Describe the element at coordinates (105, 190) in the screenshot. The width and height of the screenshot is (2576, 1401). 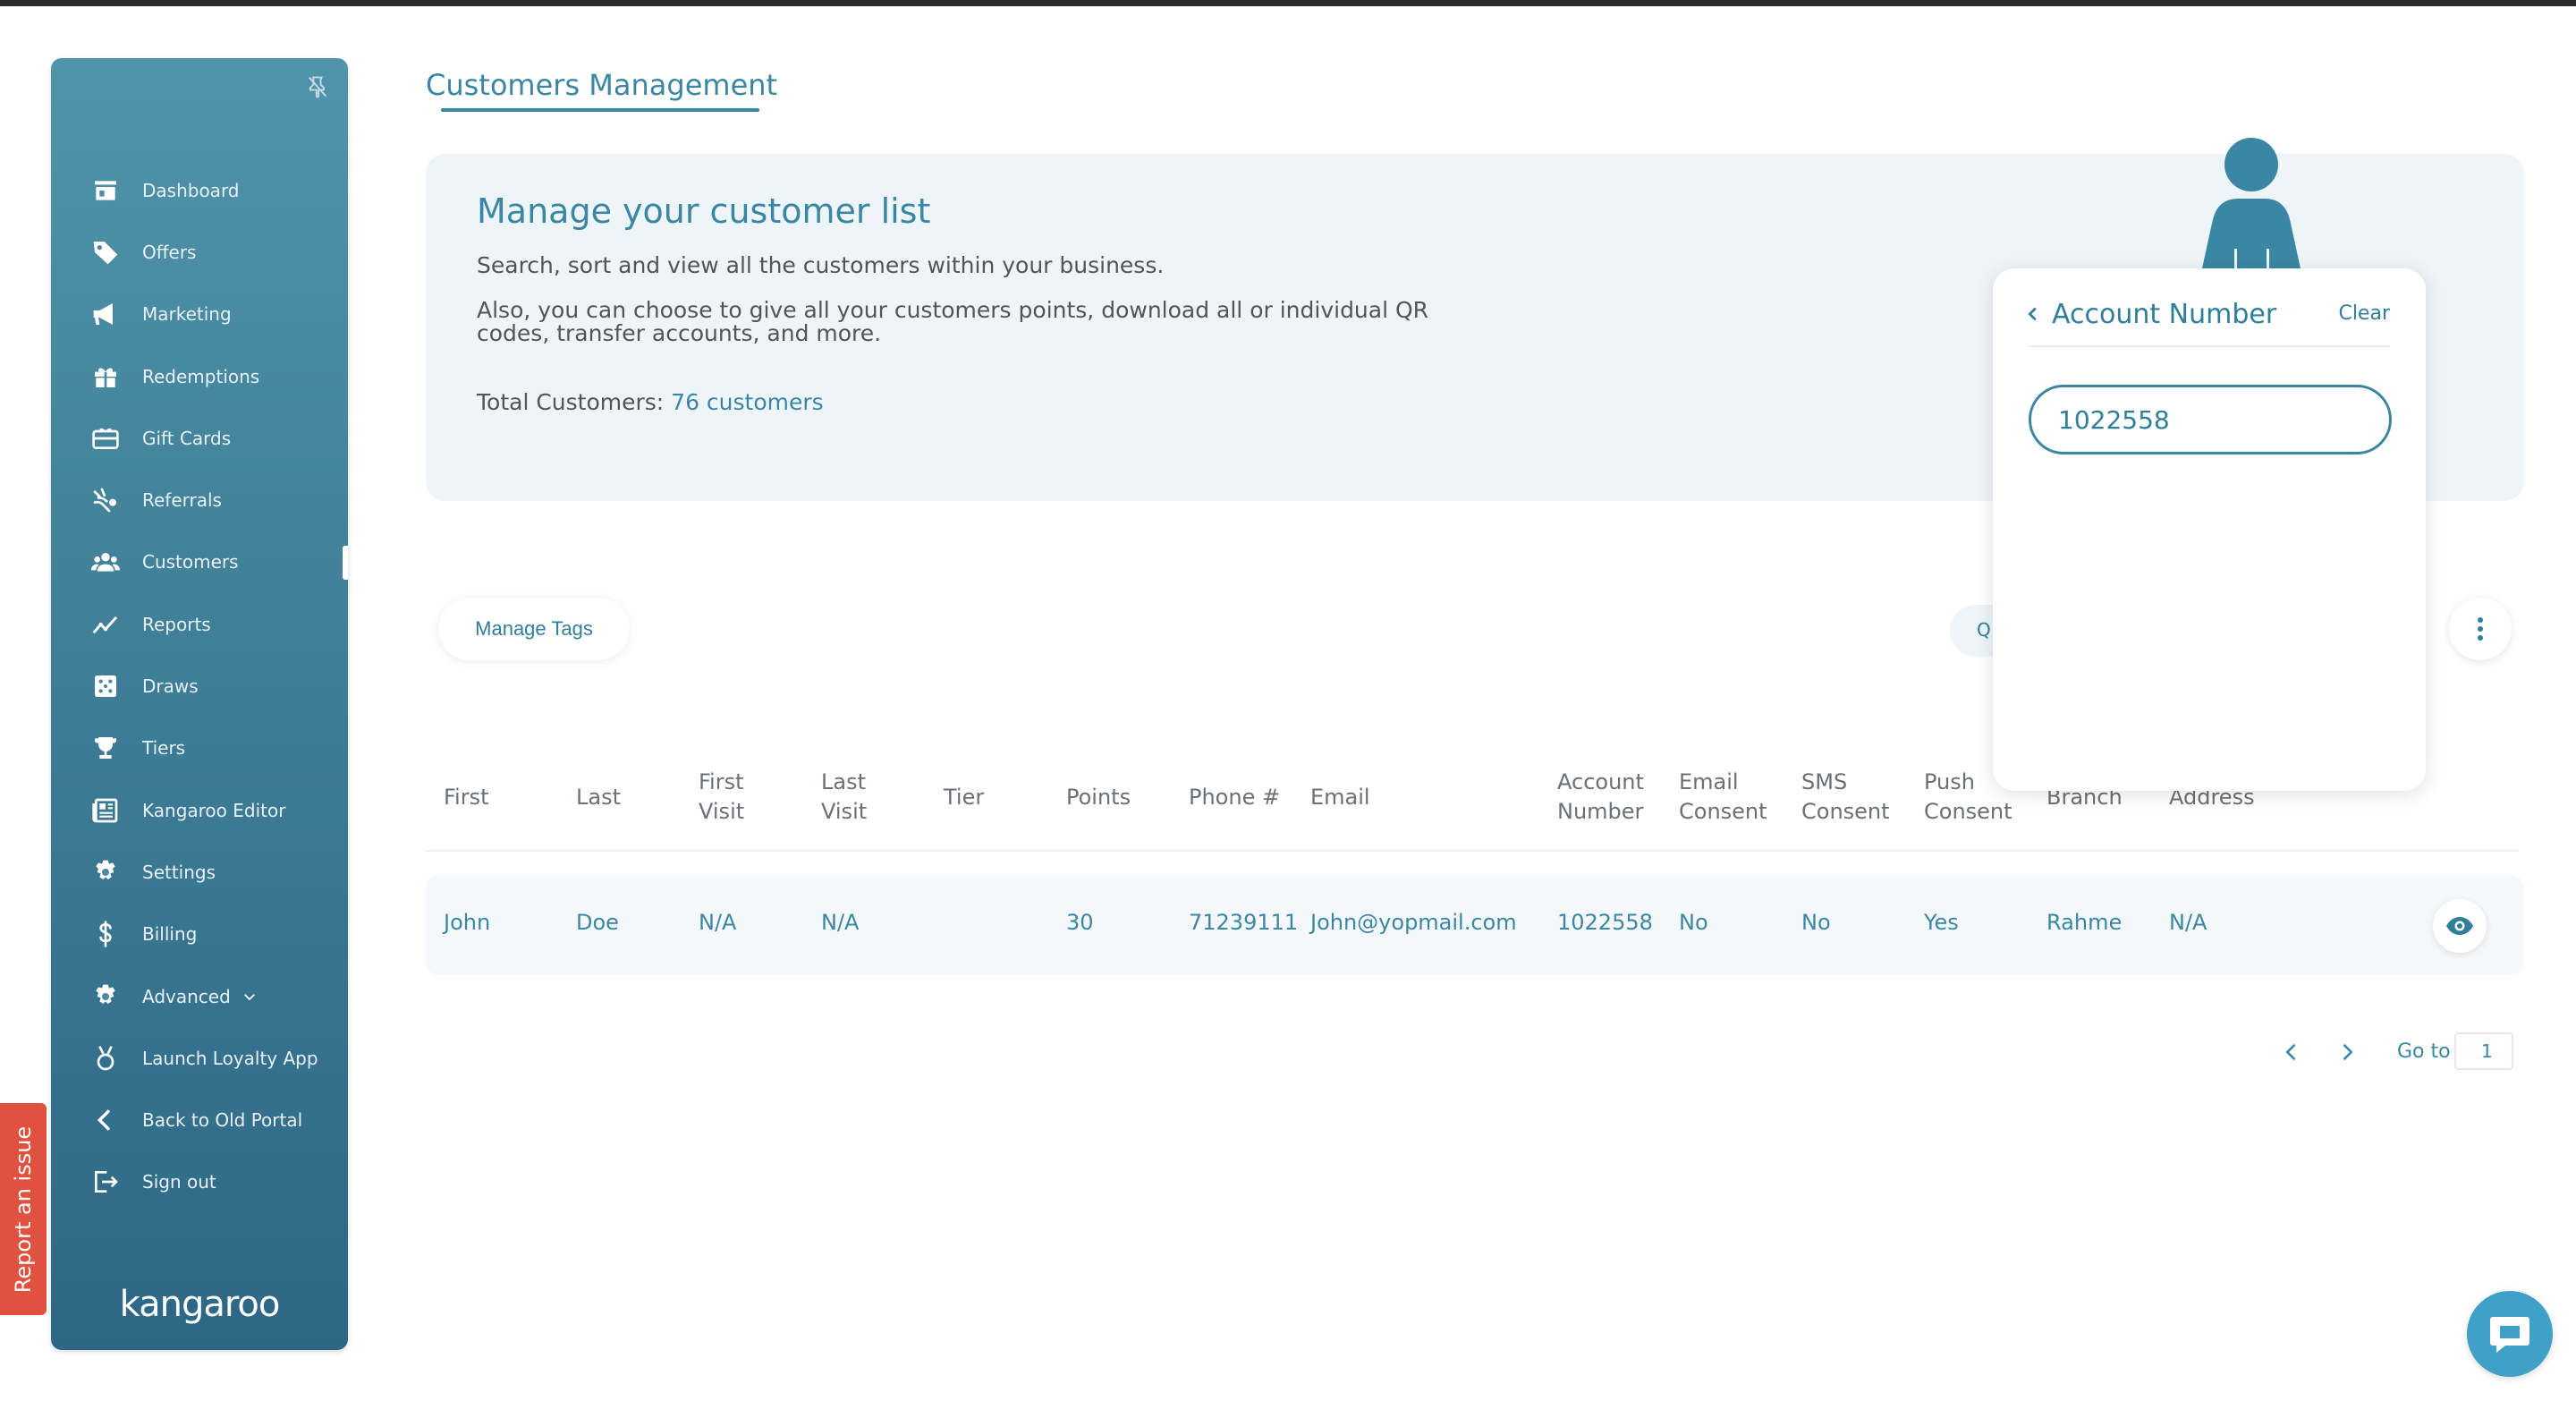
I see `store-icon` at that location.